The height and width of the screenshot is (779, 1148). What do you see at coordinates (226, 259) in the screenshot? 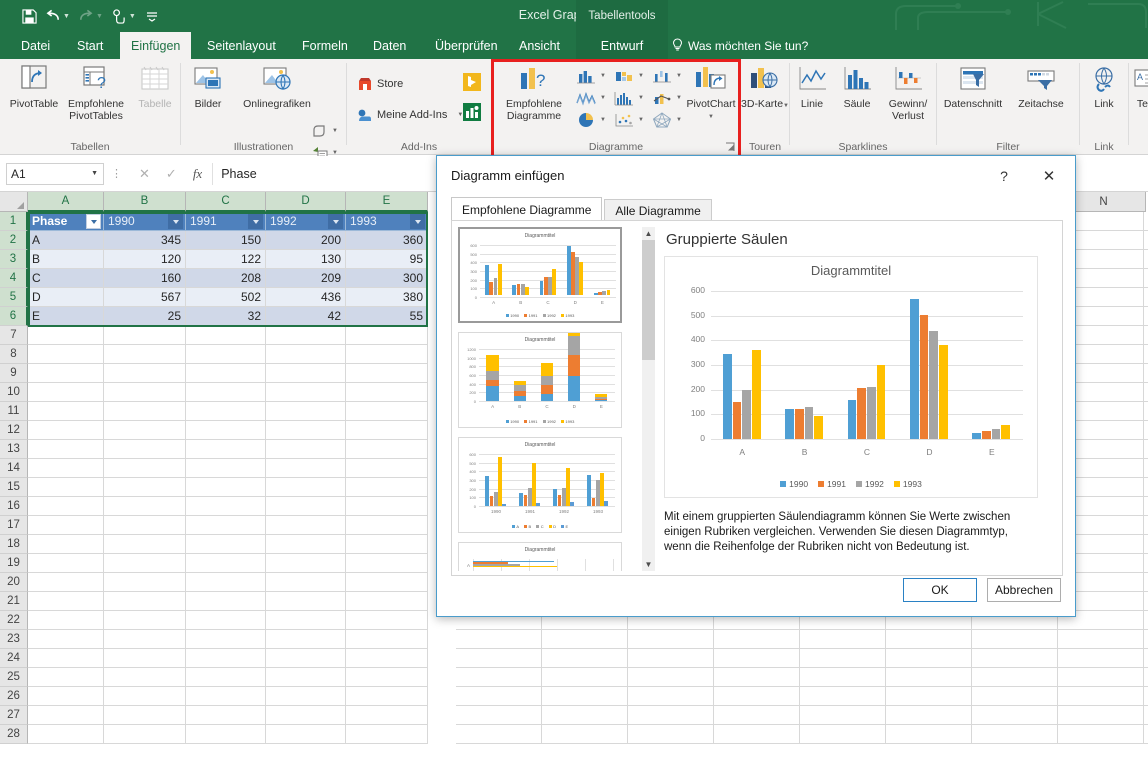
I see `table-cell-value: 122` at bounding box center [226, 259].